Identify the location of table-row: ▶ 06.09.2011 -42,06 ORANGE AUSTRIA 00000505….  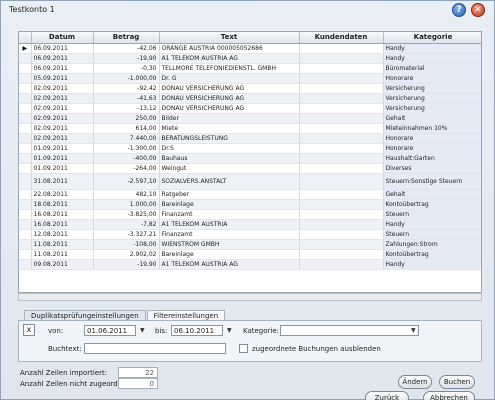
(250, 48).